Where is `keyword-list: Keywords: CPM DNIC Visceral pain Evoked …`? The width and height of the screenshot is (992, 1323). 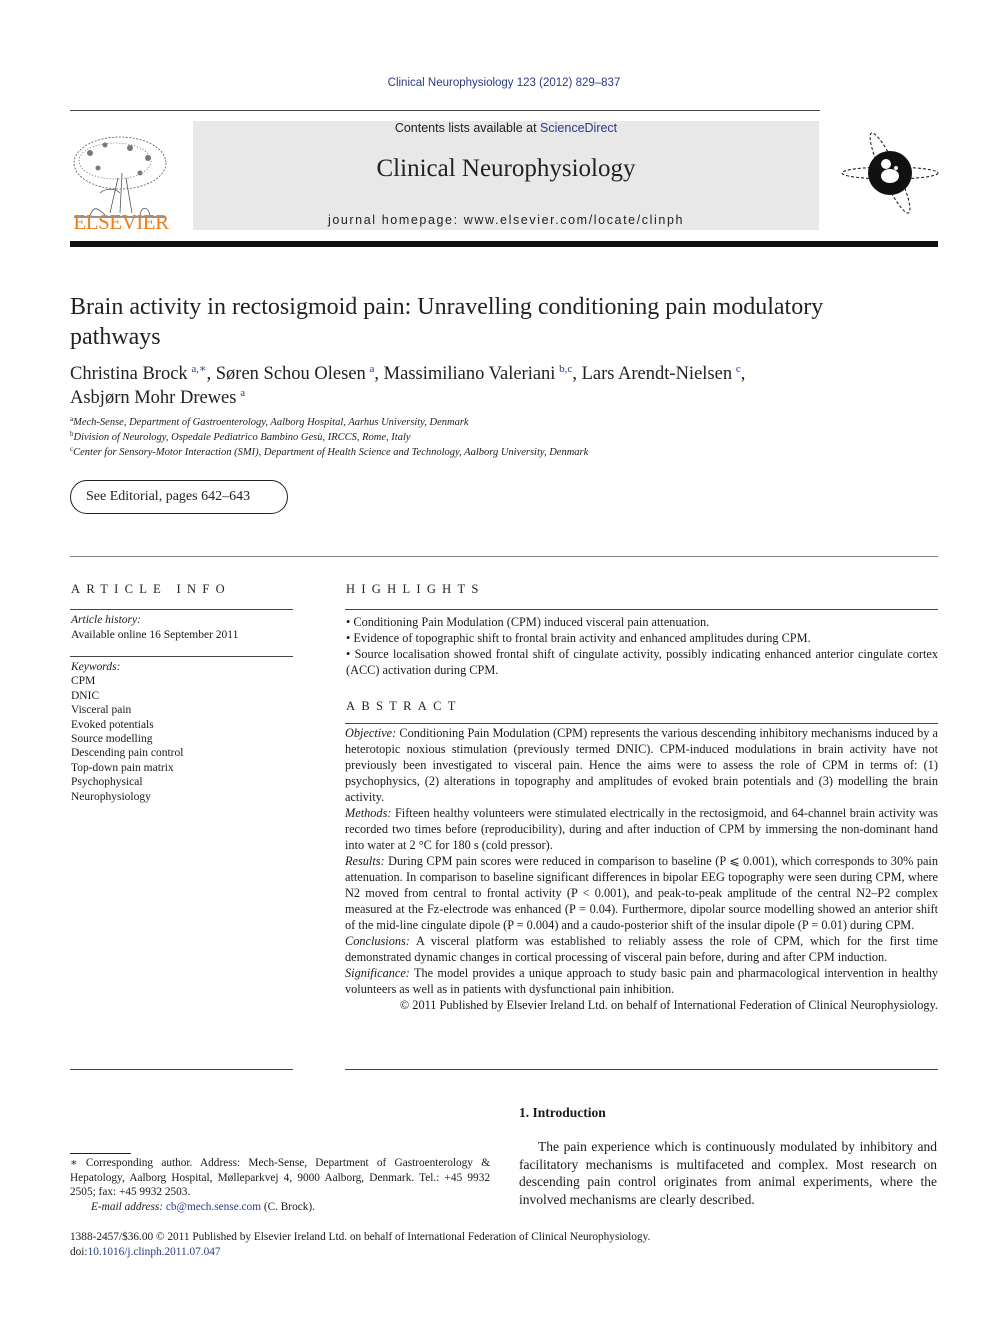 keyword-list: Keywords: CPM DNIC Visceral pain Evoked … is located at coordinates (127, 732).